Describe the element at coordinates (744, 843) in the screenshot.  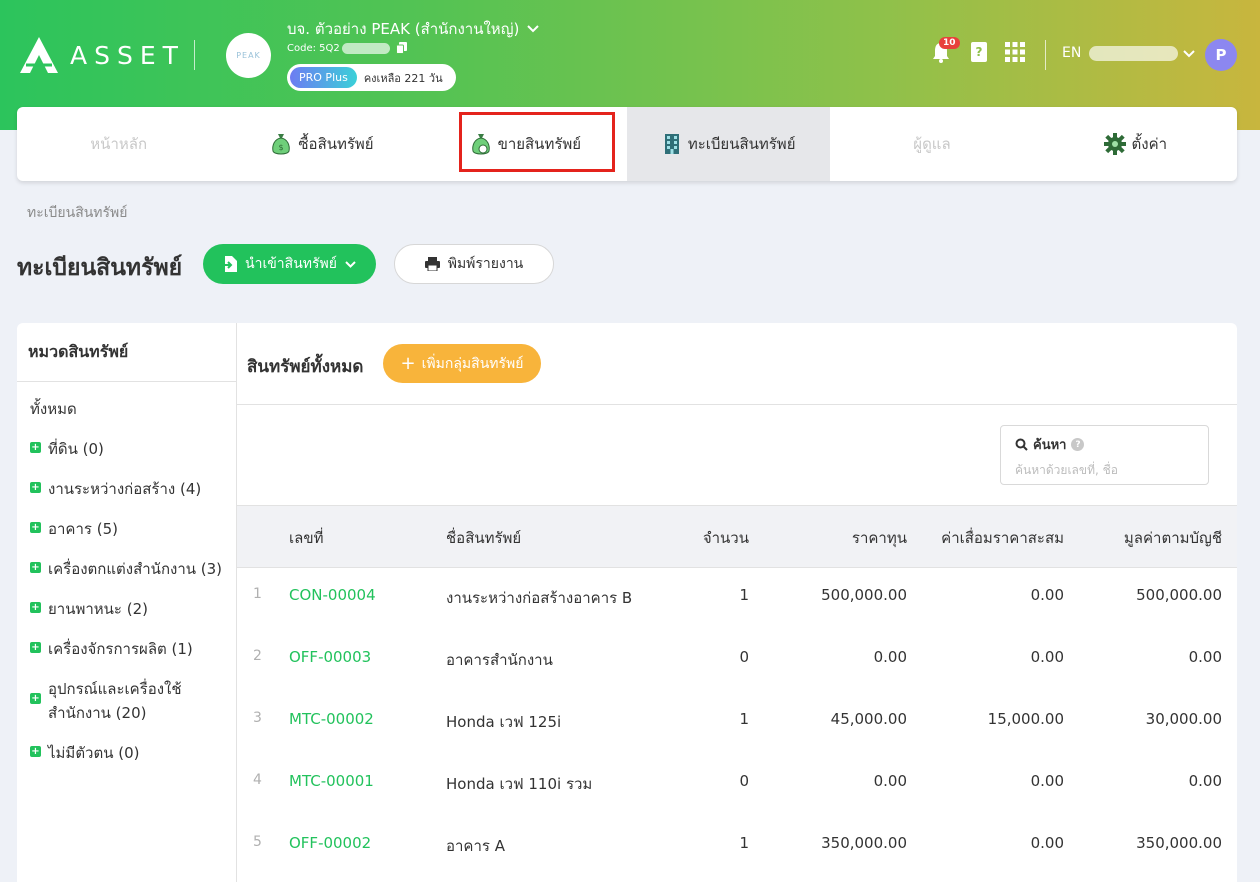
I see `asset-quantity: 1` at that location.